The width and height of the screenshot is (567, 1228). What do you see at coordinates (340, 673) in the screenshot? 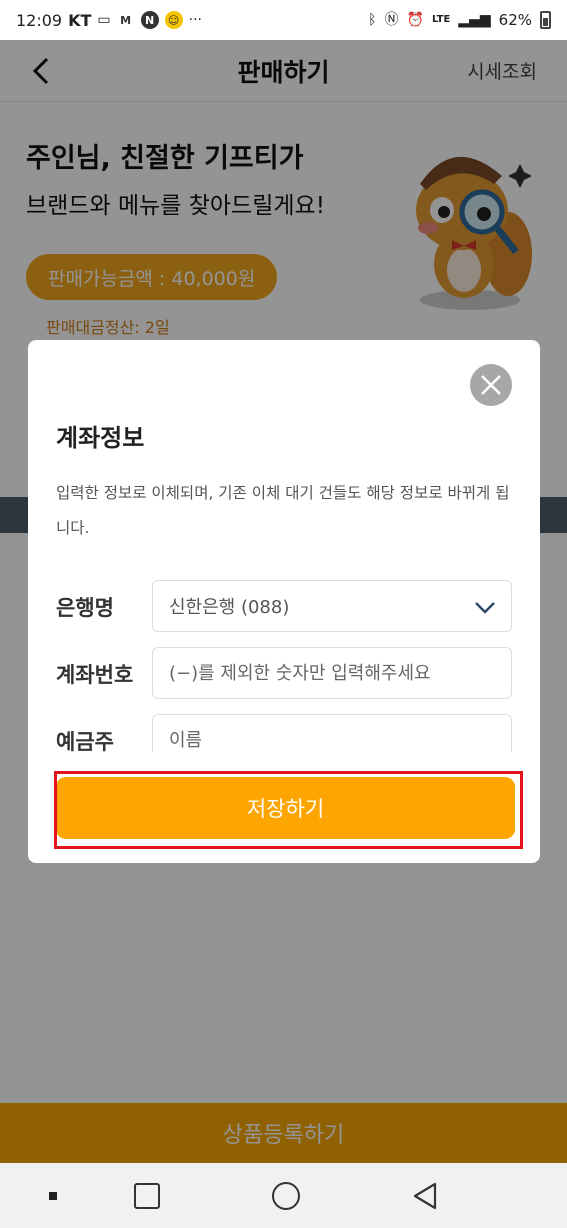
I see `account-number-input` at bounding box center [340, 673].